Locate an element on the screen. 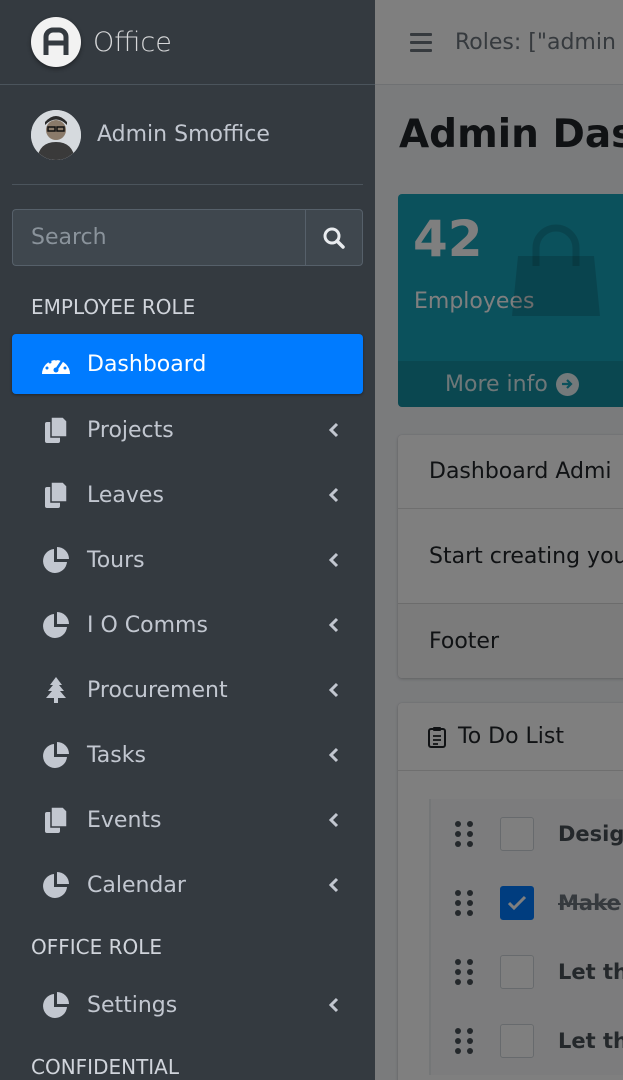  sidebar-item-io-comms: I O Comms is located at coordinates (187, 625).